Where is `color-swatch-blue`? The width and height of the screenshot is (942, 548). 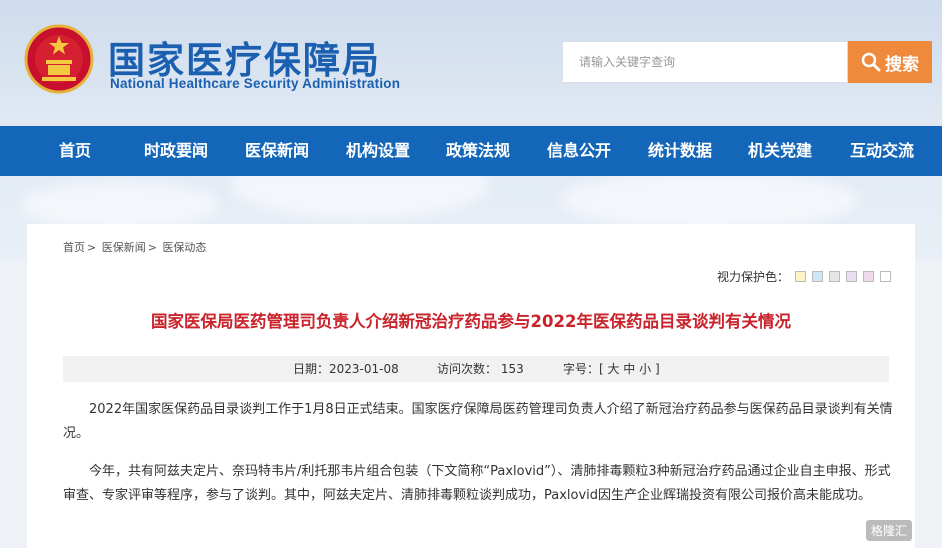
color-swatch-blue is located at coordinates (818, 276).